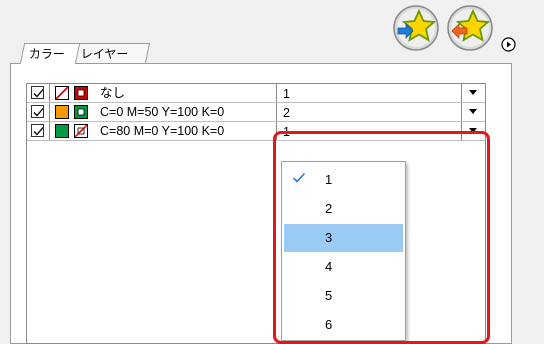  Describe the element at coordinates (341, 209) in the screenshot. I see `dropdown-option: 2` at that location.